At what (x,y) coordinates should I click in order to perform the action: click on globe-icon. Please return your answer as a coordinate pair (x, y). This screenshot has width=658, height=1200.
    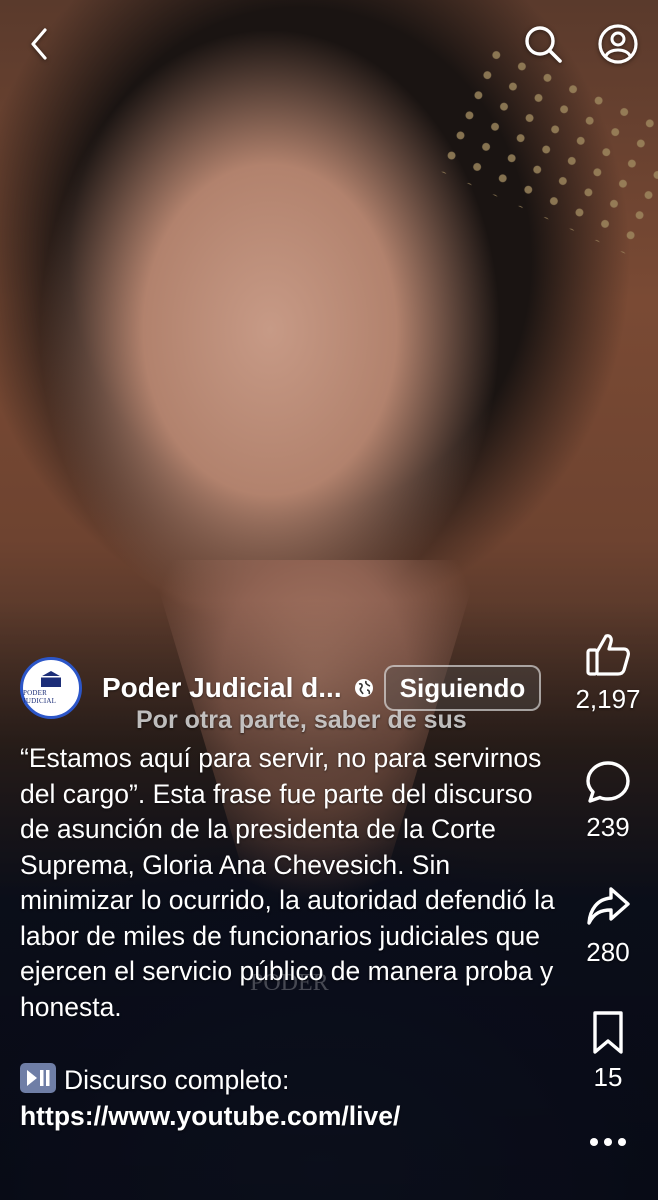
    Looking at the image, I should click on (363, 688).